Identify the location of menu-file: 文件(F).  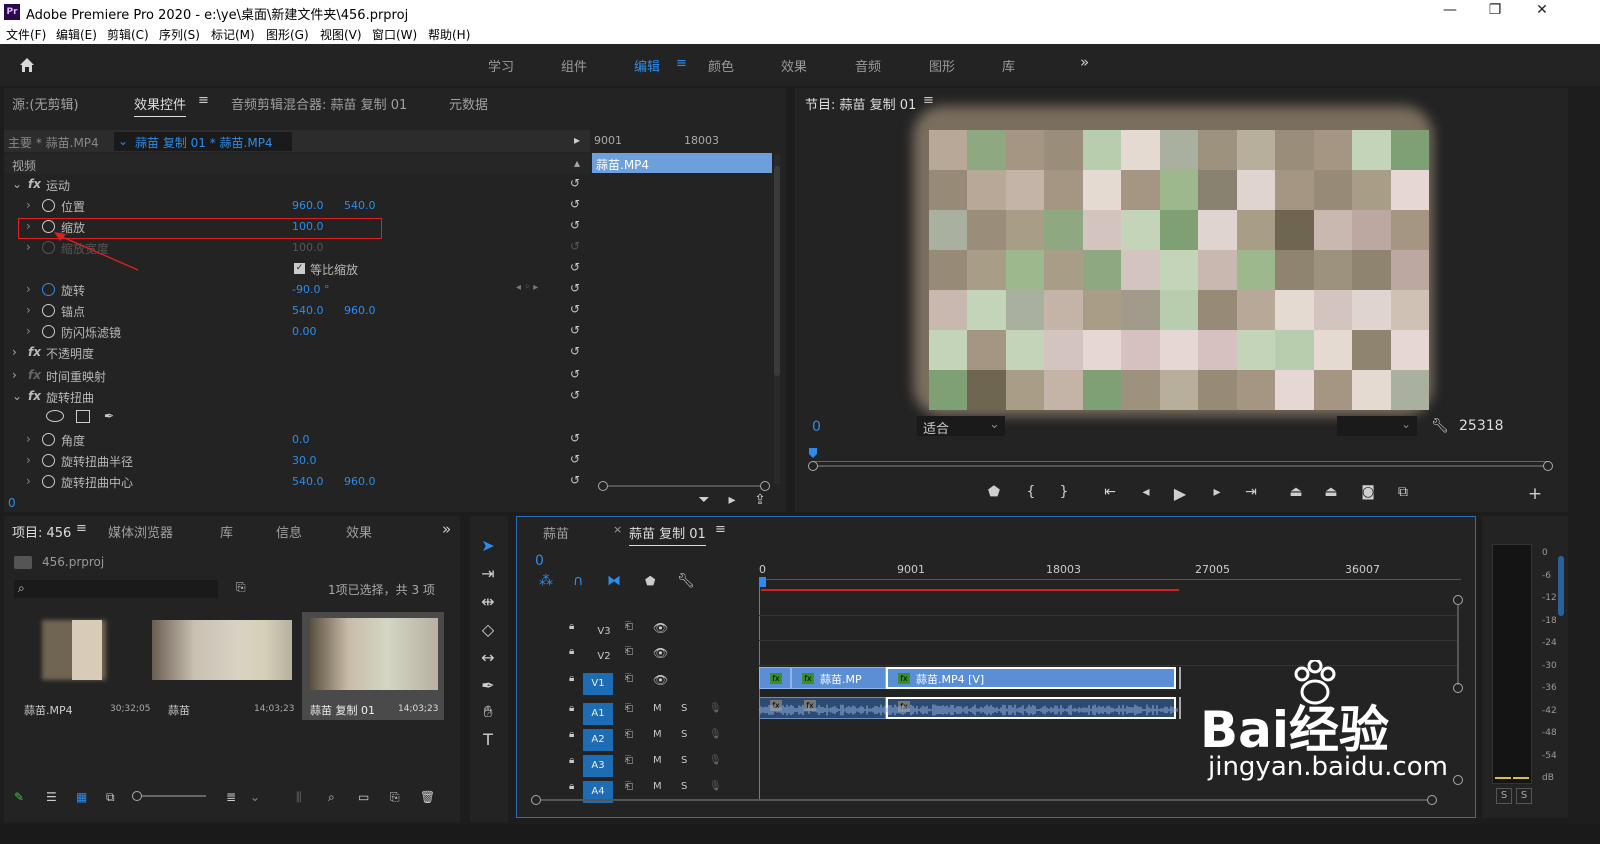
(26, 34).